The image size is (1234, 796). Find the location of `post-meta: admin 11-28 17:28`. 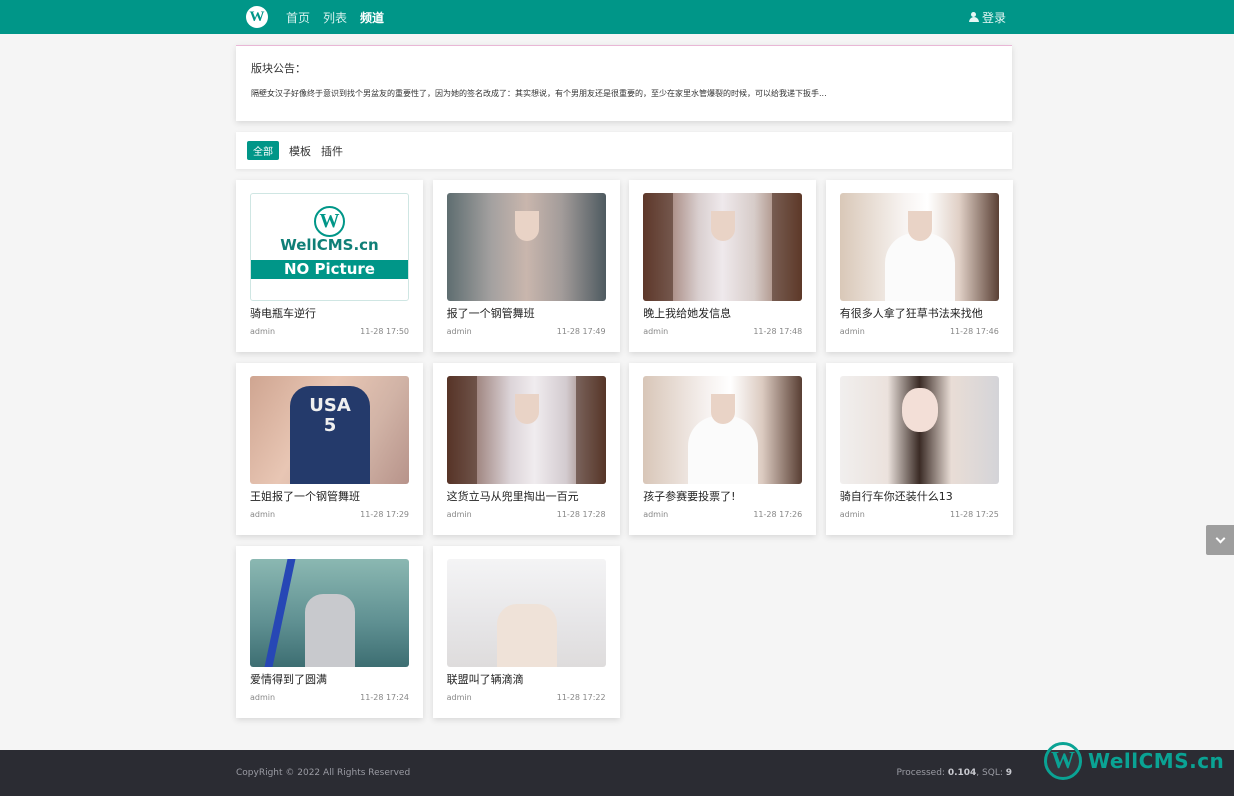

post-meta: admin 11-28 17:28 is located at coordinates (526, 514).